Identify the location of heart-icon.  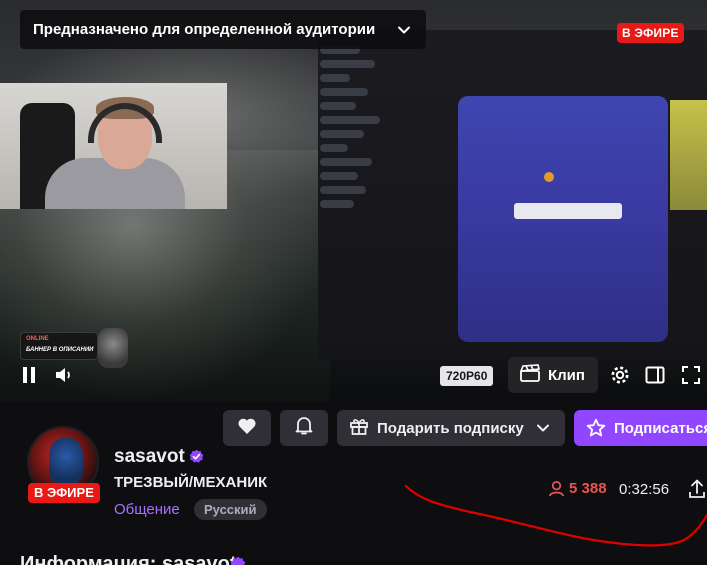
(247, 428).